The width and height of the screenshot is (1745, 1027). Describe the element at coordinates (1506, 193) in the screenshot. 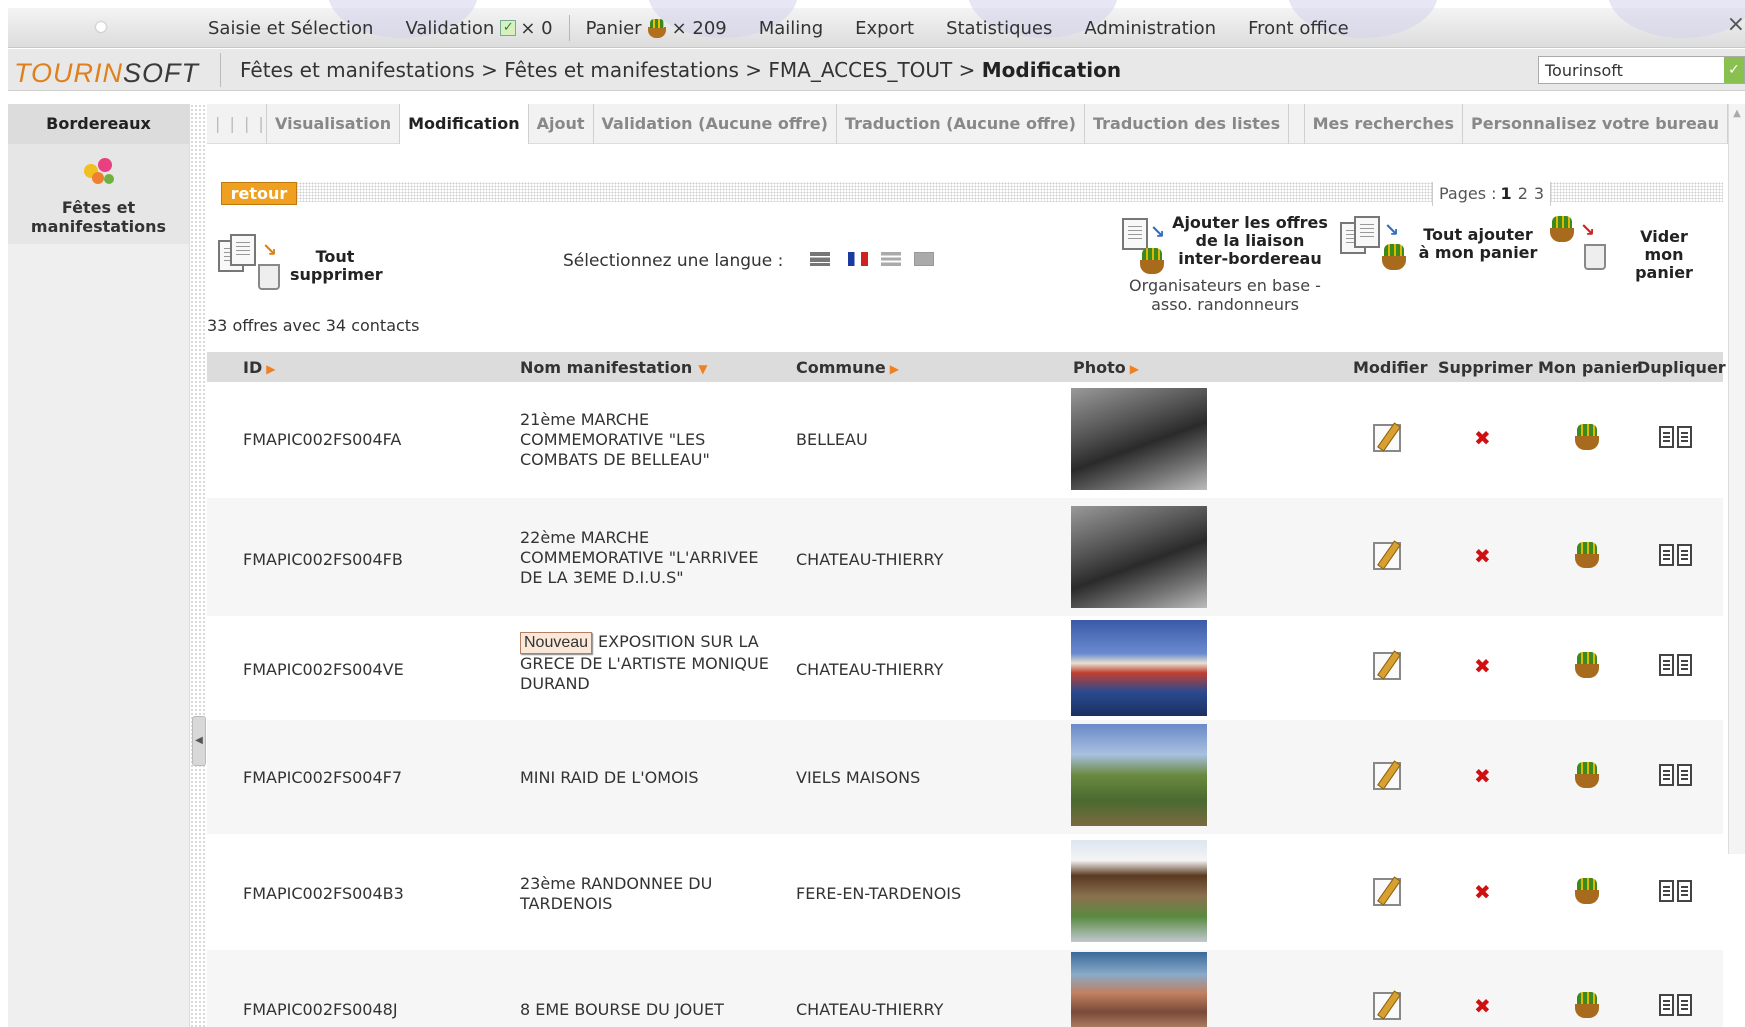

I see `page-link-current: 1` at that location.